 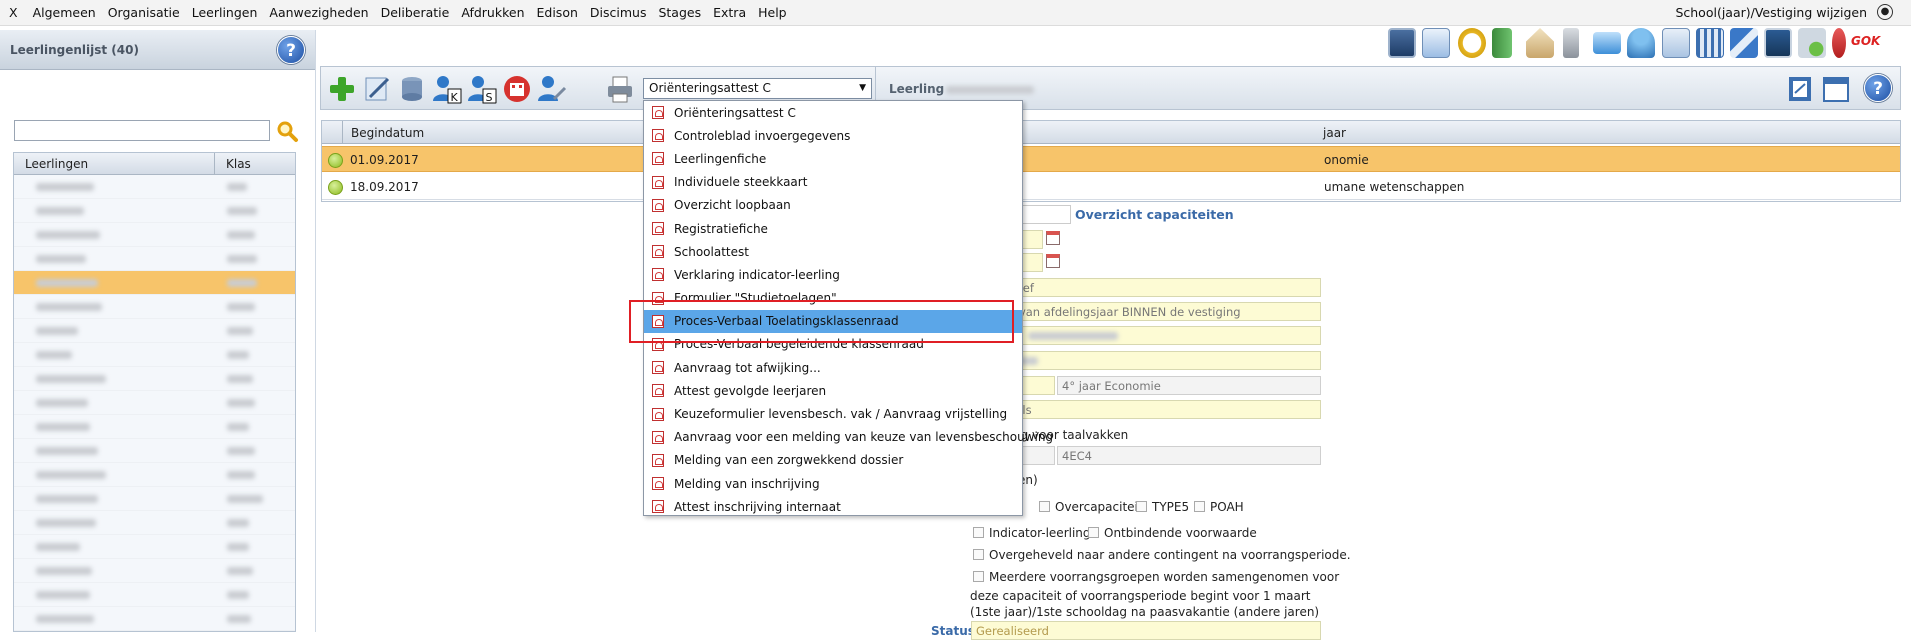 What do you see at coordinates (1032, 533) in the screenshot?
I see `checkbox-indicator-leerling: Indicator-leerling` at bounding box center [1032, 533].